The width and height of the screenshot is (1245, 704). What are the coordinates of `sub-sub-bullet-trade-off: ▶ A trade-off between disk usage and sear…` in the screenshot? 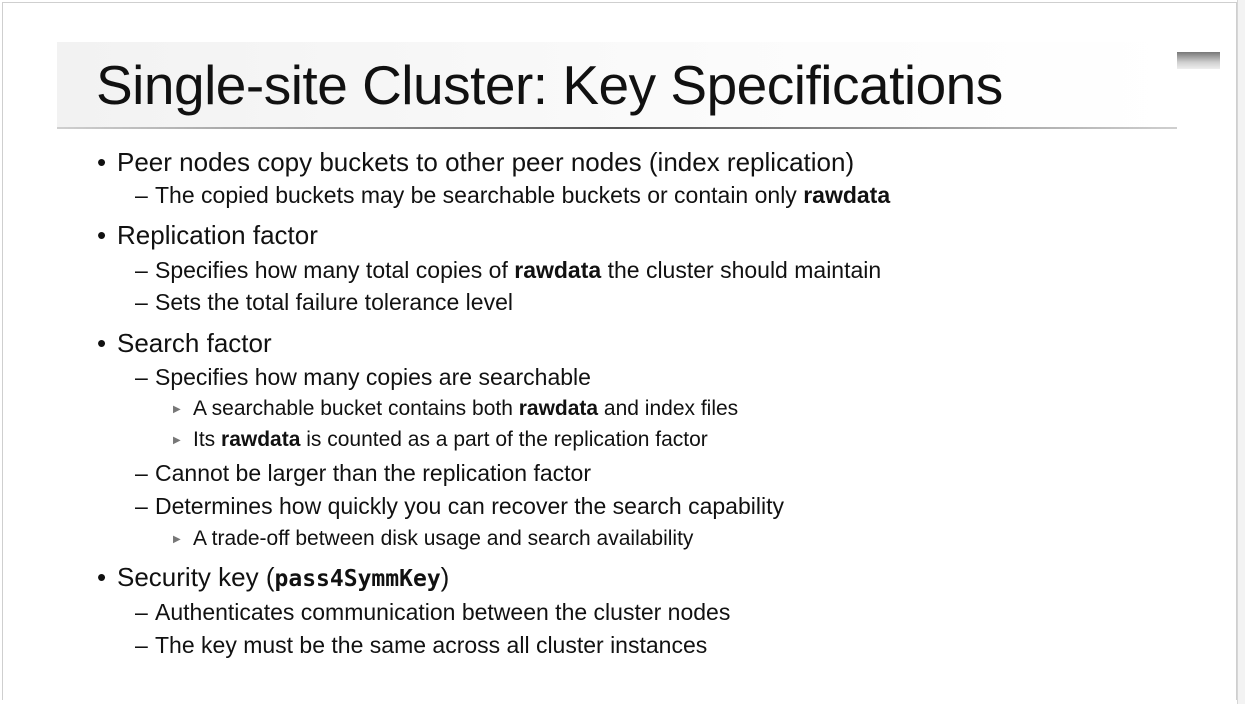 It's located at (433, 539).